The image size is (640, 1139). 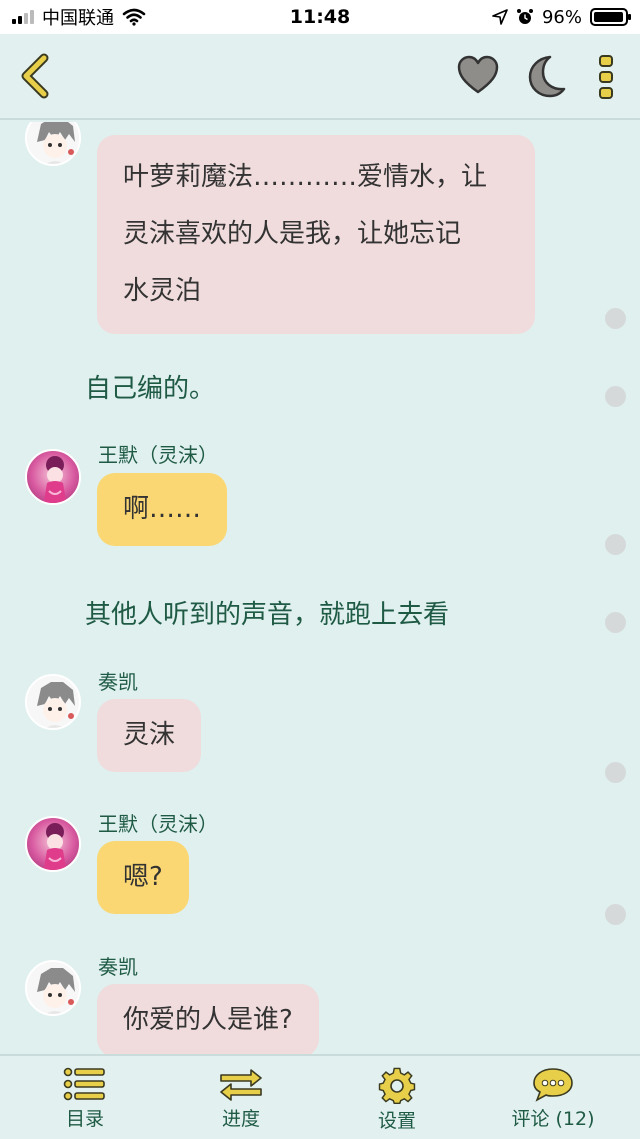 I want to click on battery-percent: 96%, so click(x=561, y=17).